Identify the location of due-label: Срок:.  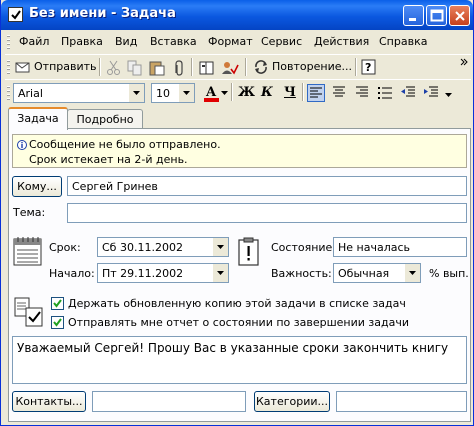
(65, 247).